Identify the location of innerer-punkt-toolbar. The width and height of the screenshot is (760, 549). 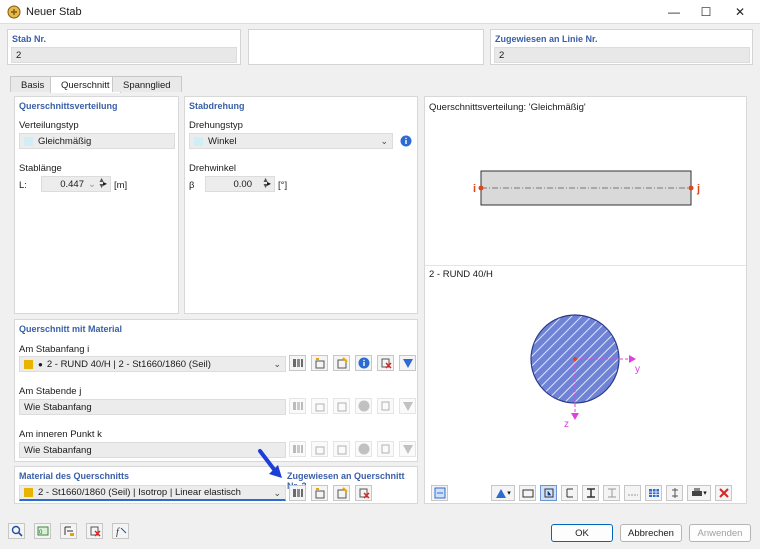
(352, 449).